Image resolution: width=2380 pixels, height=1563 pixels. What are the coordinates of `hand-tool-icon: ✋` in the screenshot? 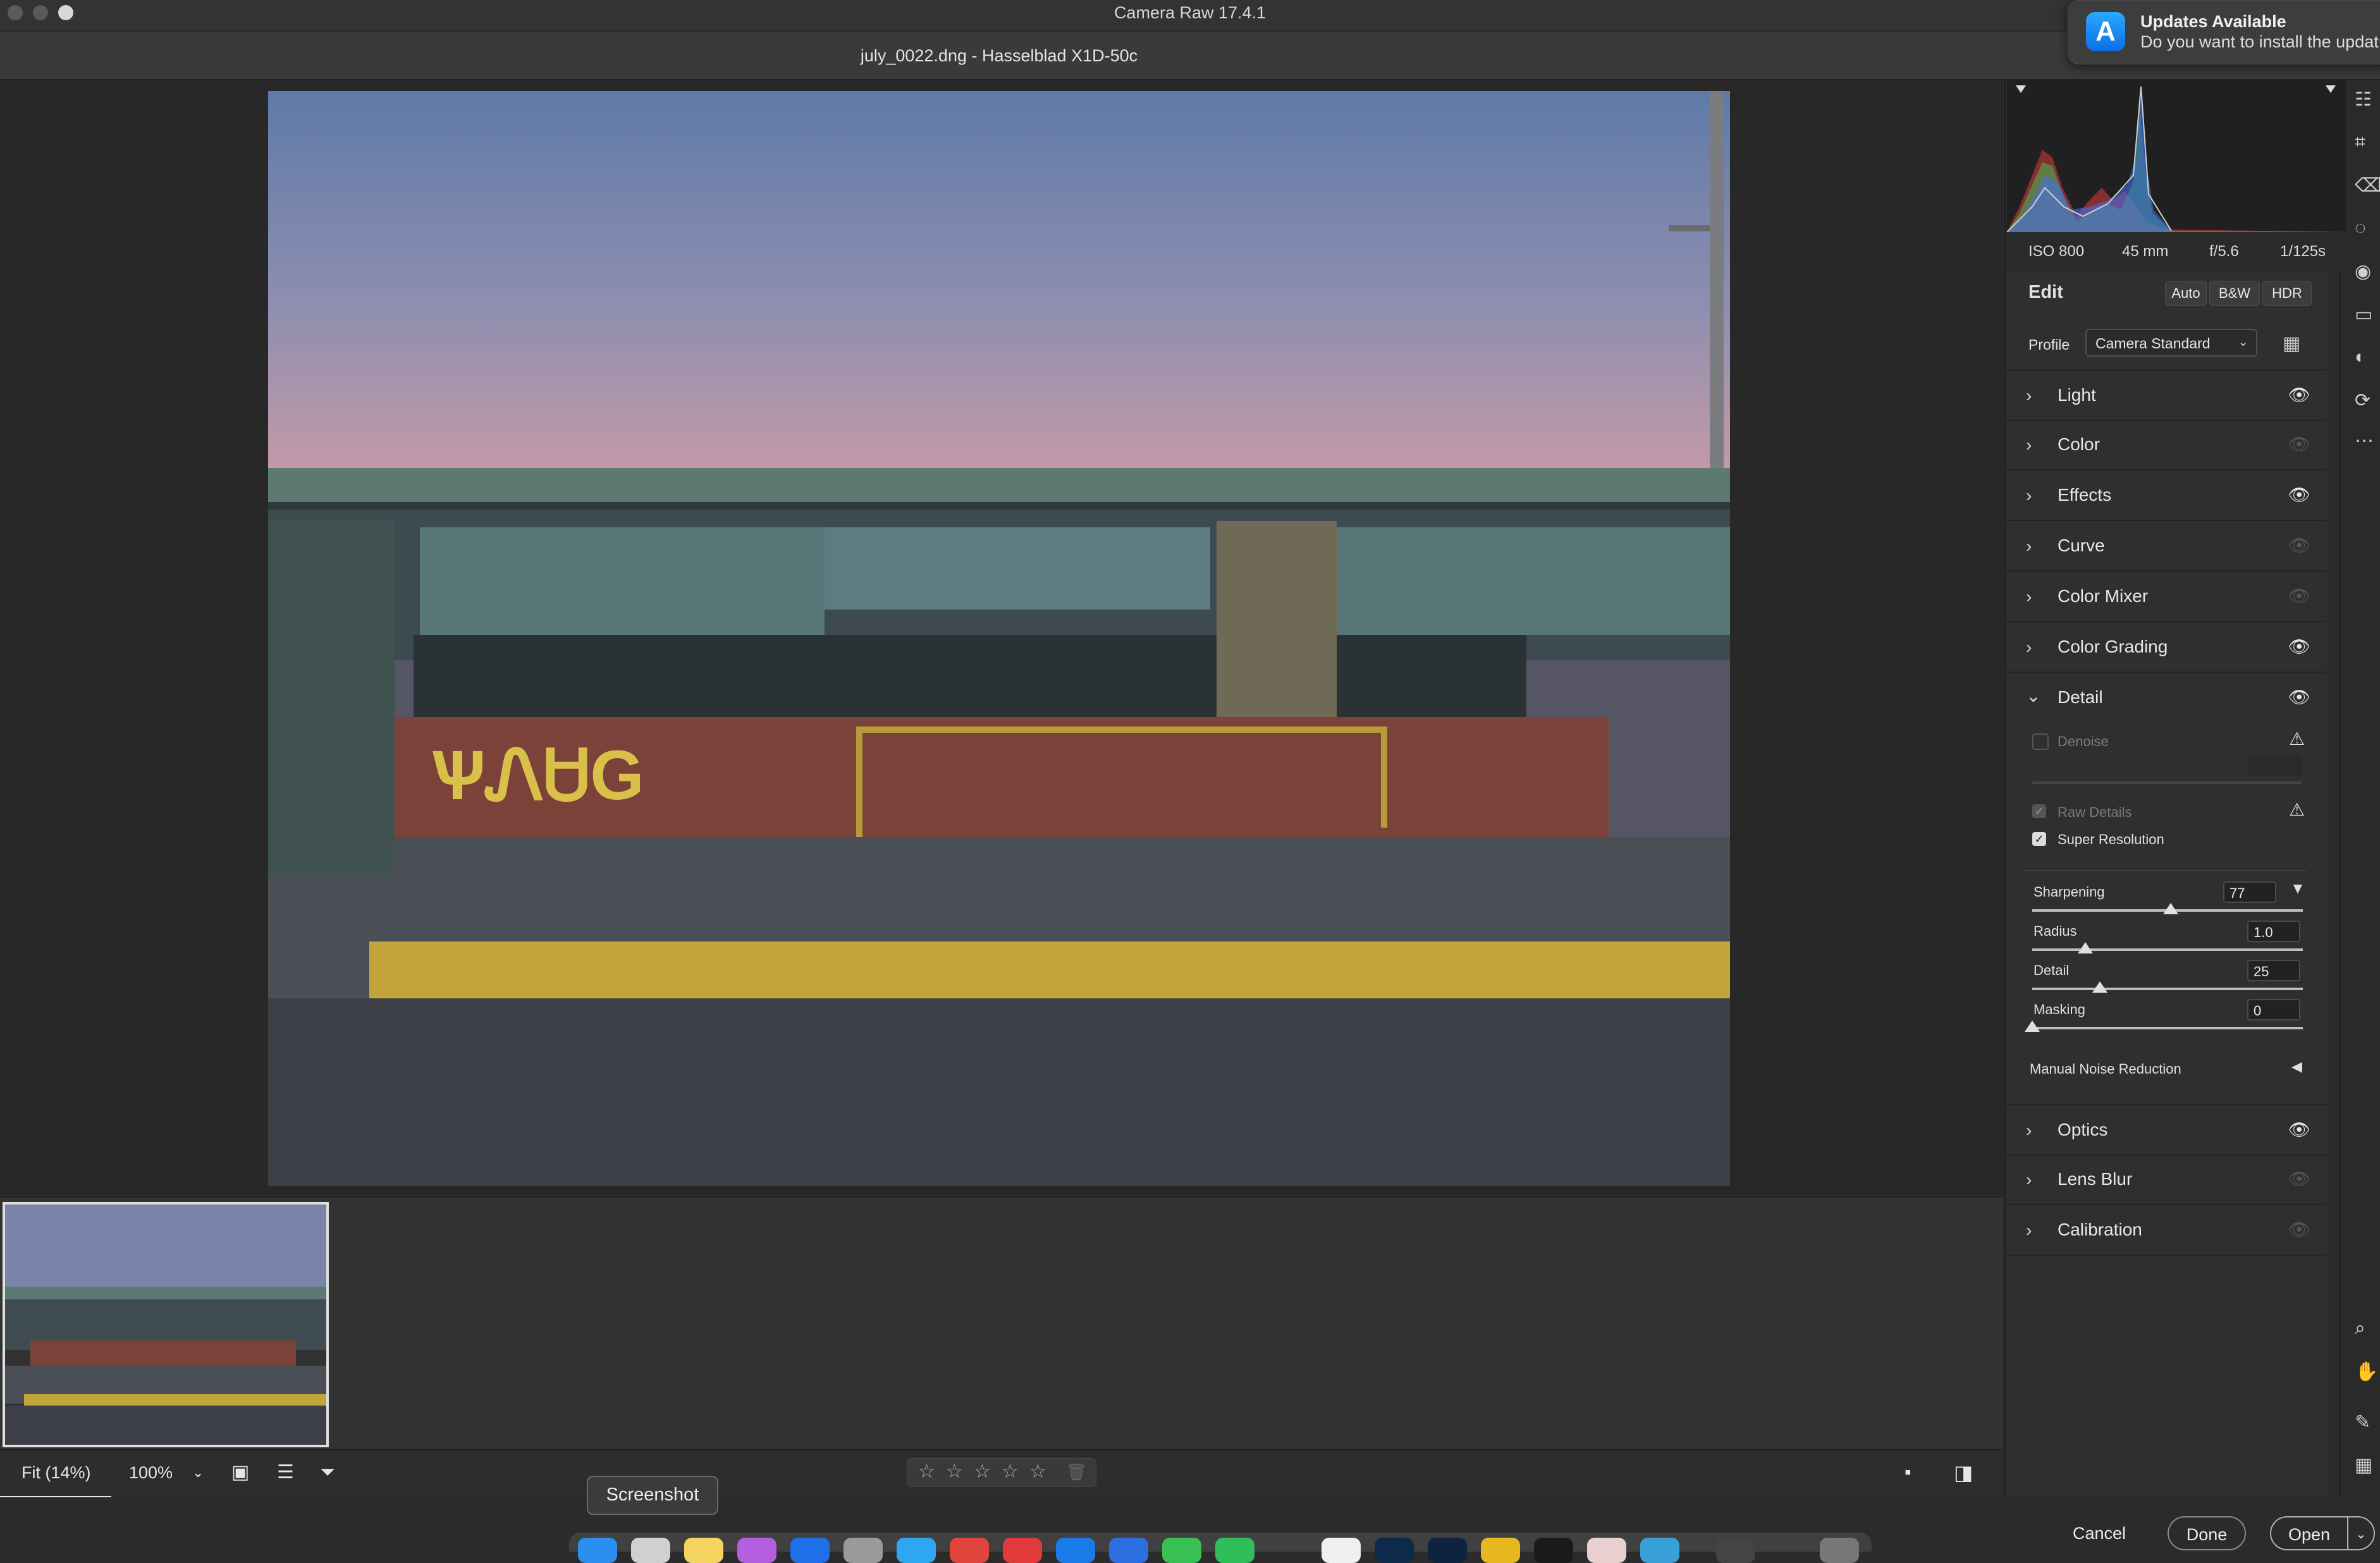 It's located at (2366, 1372).